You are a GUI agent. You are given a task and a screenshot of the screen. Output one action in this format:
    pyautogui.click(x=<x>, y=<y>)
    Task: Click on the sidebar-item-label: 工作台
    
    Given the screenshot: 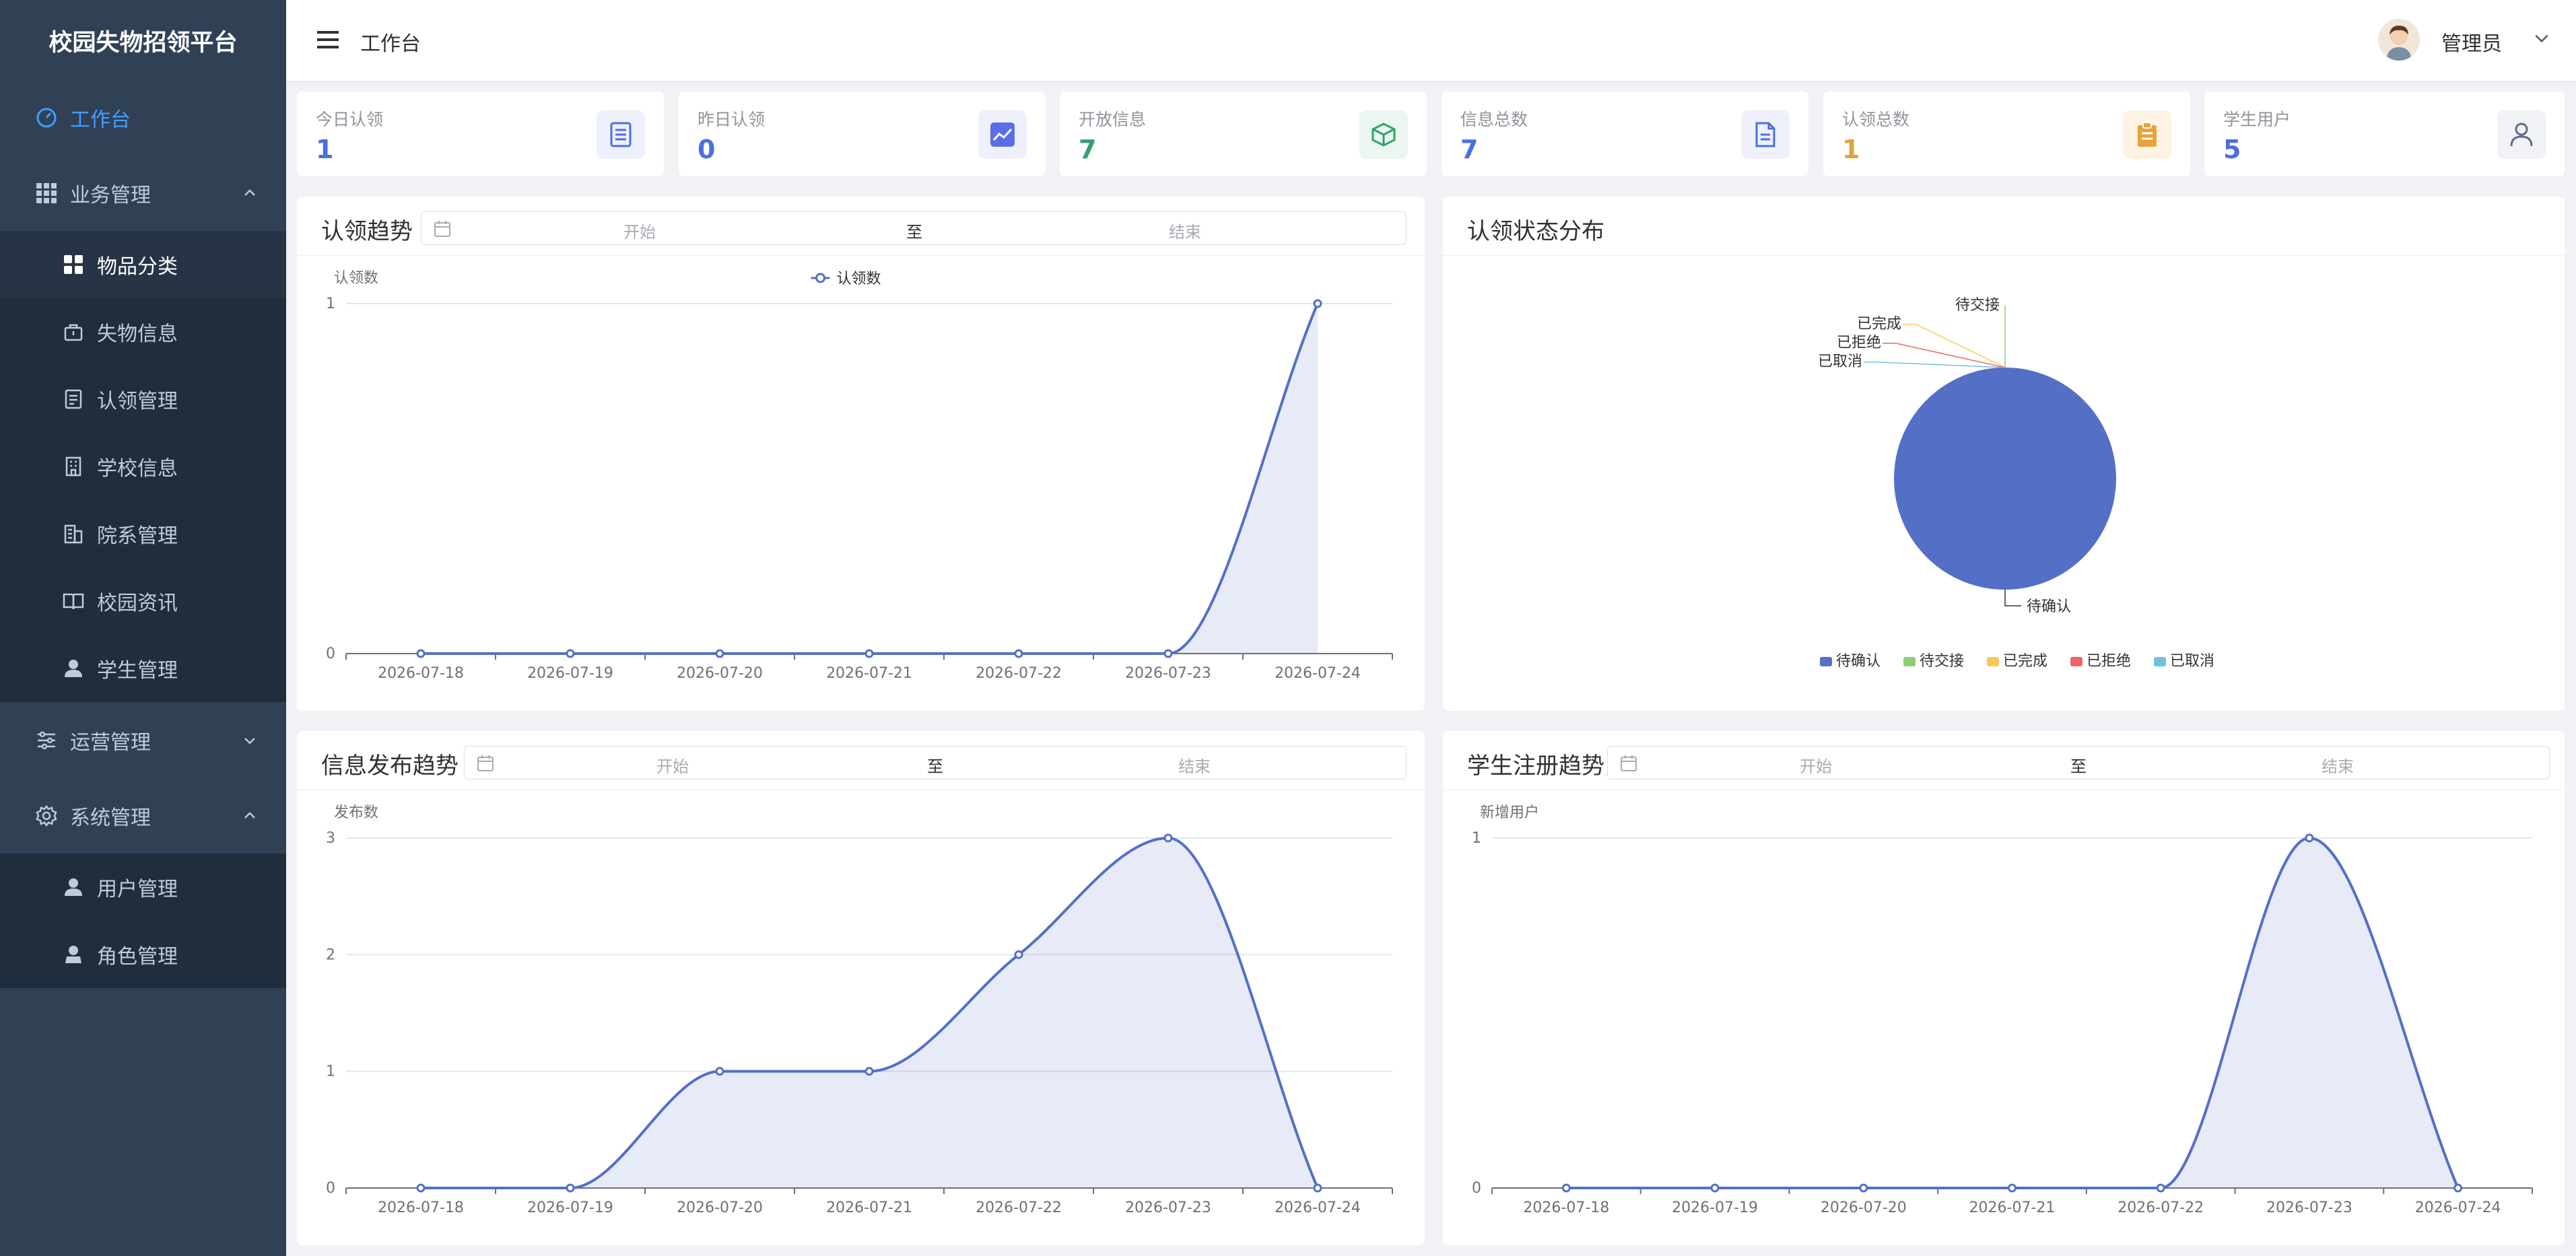 What is the action you would take?
    pyautogui.click(x=101, y=120)
    